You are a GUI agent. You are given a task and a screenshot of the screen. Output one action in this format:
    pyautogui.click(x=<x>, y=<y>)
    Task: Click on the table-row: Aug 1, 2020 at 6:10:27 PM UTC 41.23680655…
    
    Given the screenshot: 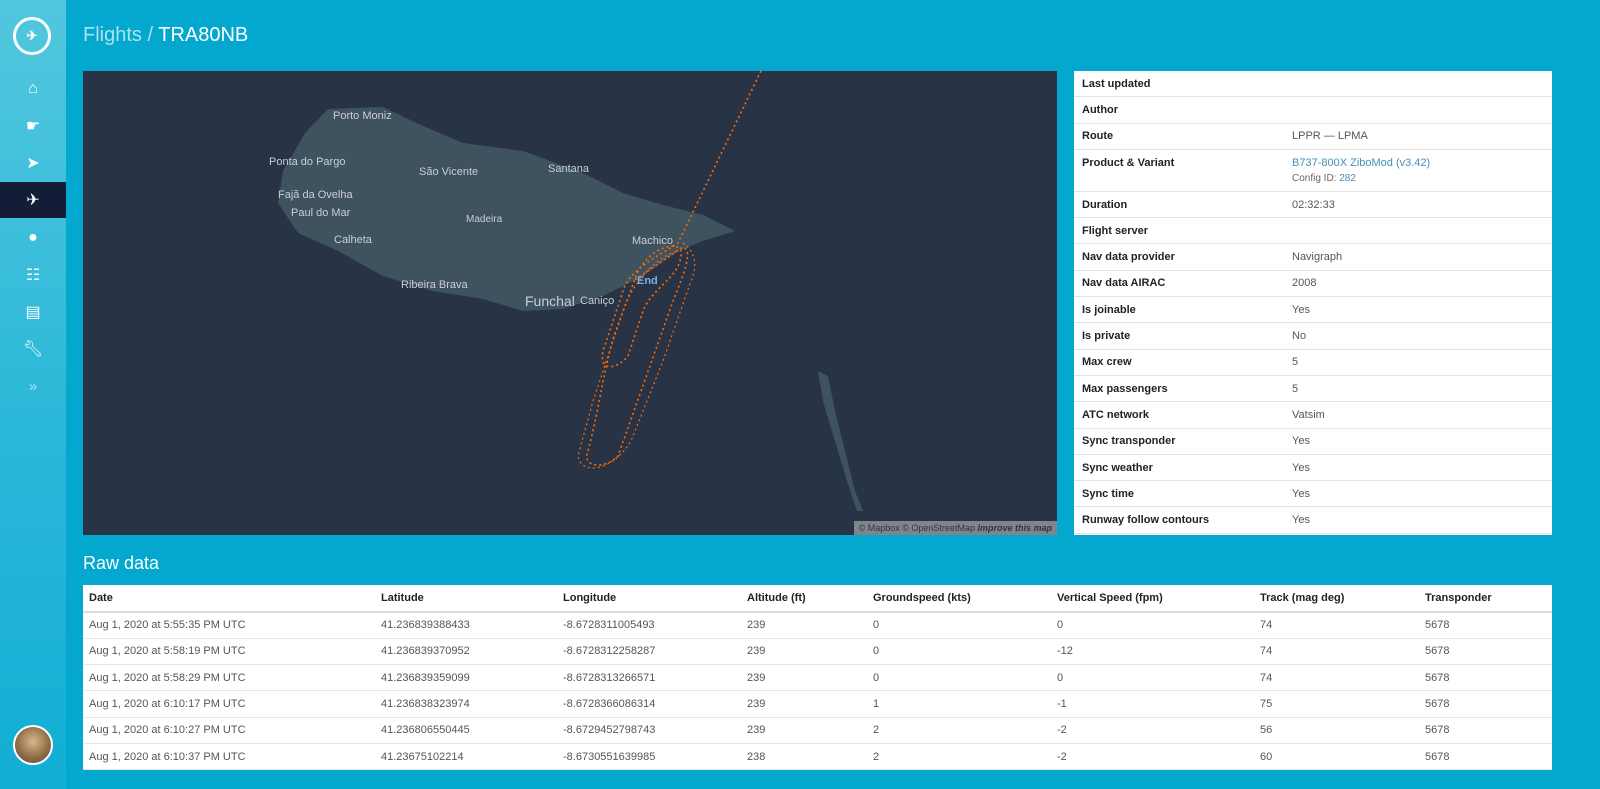 What is the action you would take?
    pyautogui.click(x=817, y=730)
    